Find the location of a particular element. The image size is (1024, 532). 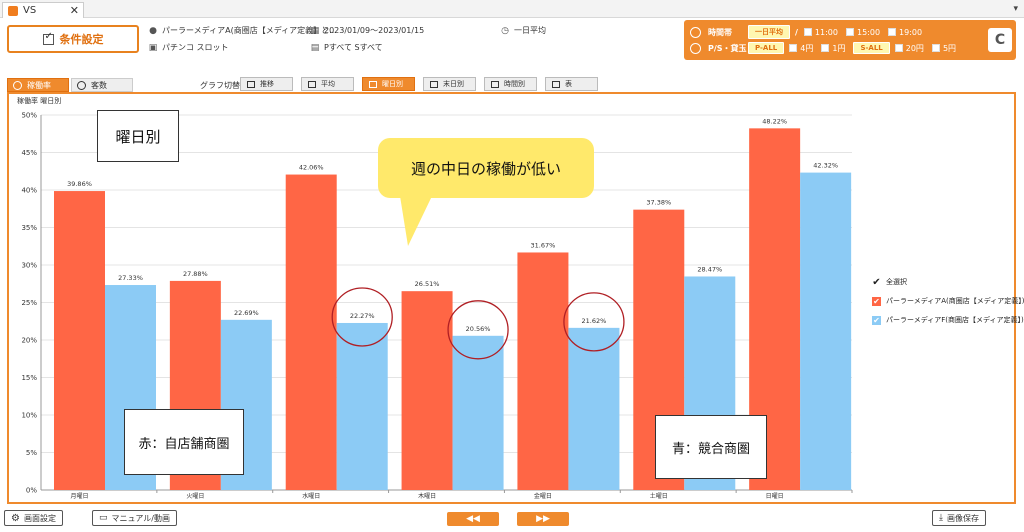

graph-switch-label: グラフ切替 is located at coordinates (220, 85).